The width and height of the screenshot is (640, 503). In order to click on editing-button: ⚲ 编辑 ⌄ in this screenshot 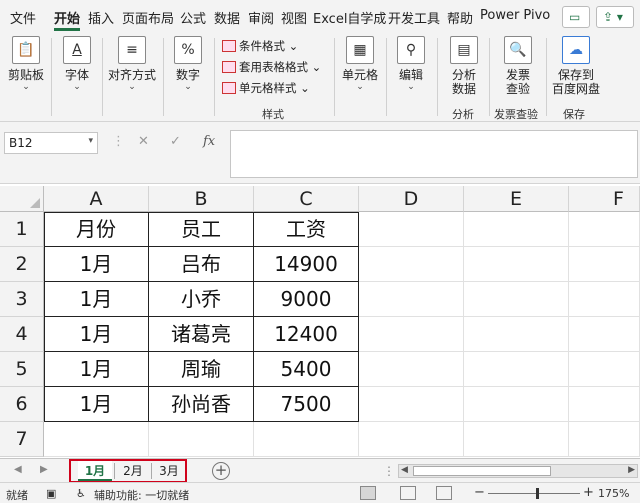, I will do `click(411, 64)`.